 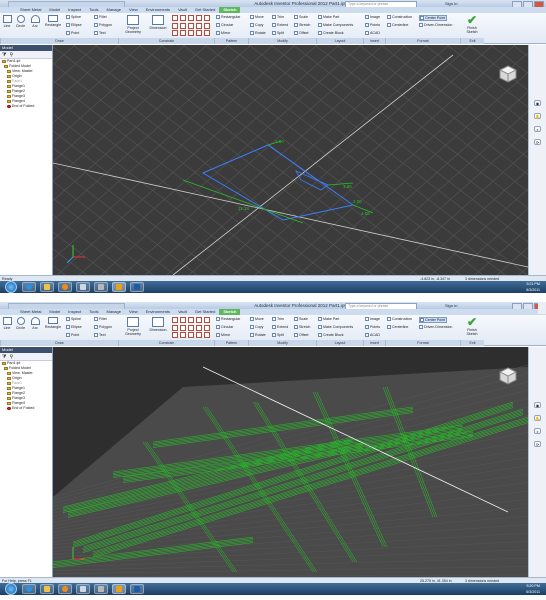 What do you see at coordinates (47, 589) in the screenshot?
I see `folder-icon` at bounding box center [47, 589].